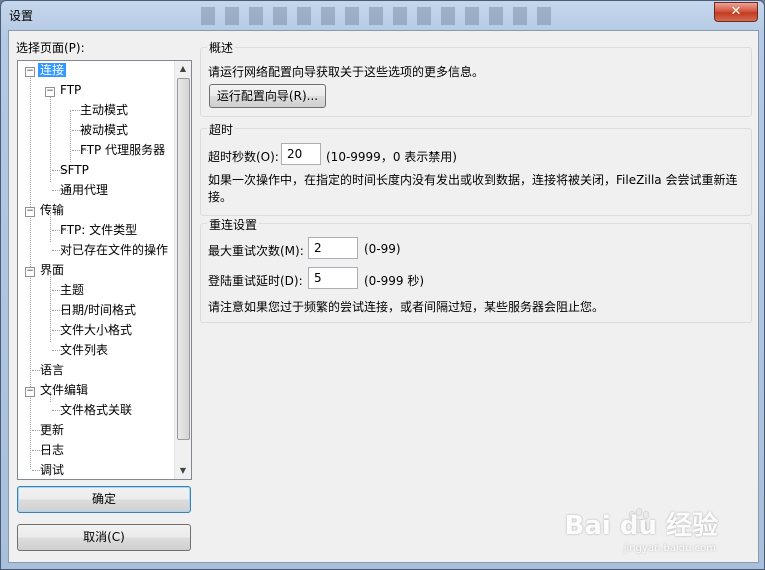 The image size is (765, 570). I want to click on select-page-label: 选择页面(P):, so click(50, 48).